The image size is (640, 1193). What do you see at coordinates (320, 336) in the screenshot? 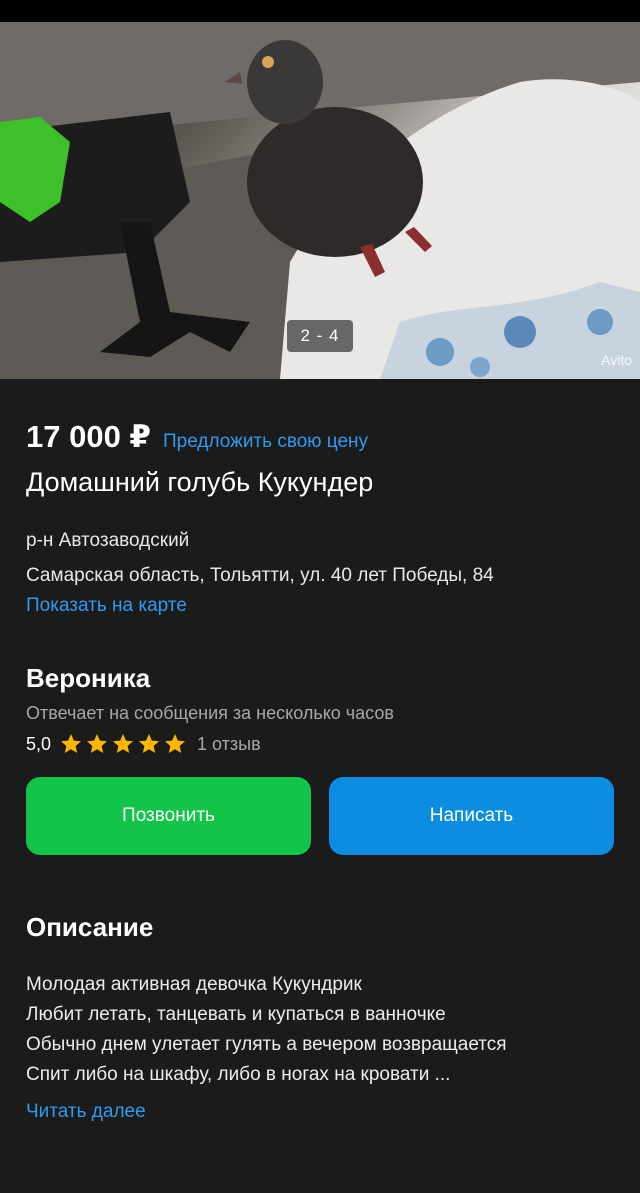
I see `photo-counter: 2 - 4` at bounding box center [320, 336].